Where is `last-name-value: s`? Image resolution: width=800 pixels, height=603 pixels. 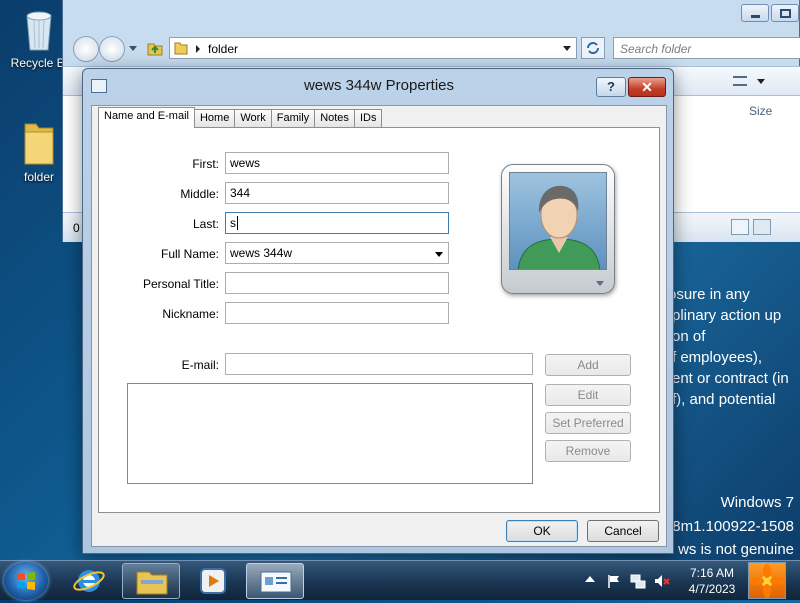 last-name-value: s is located at coordinates (233, 223).